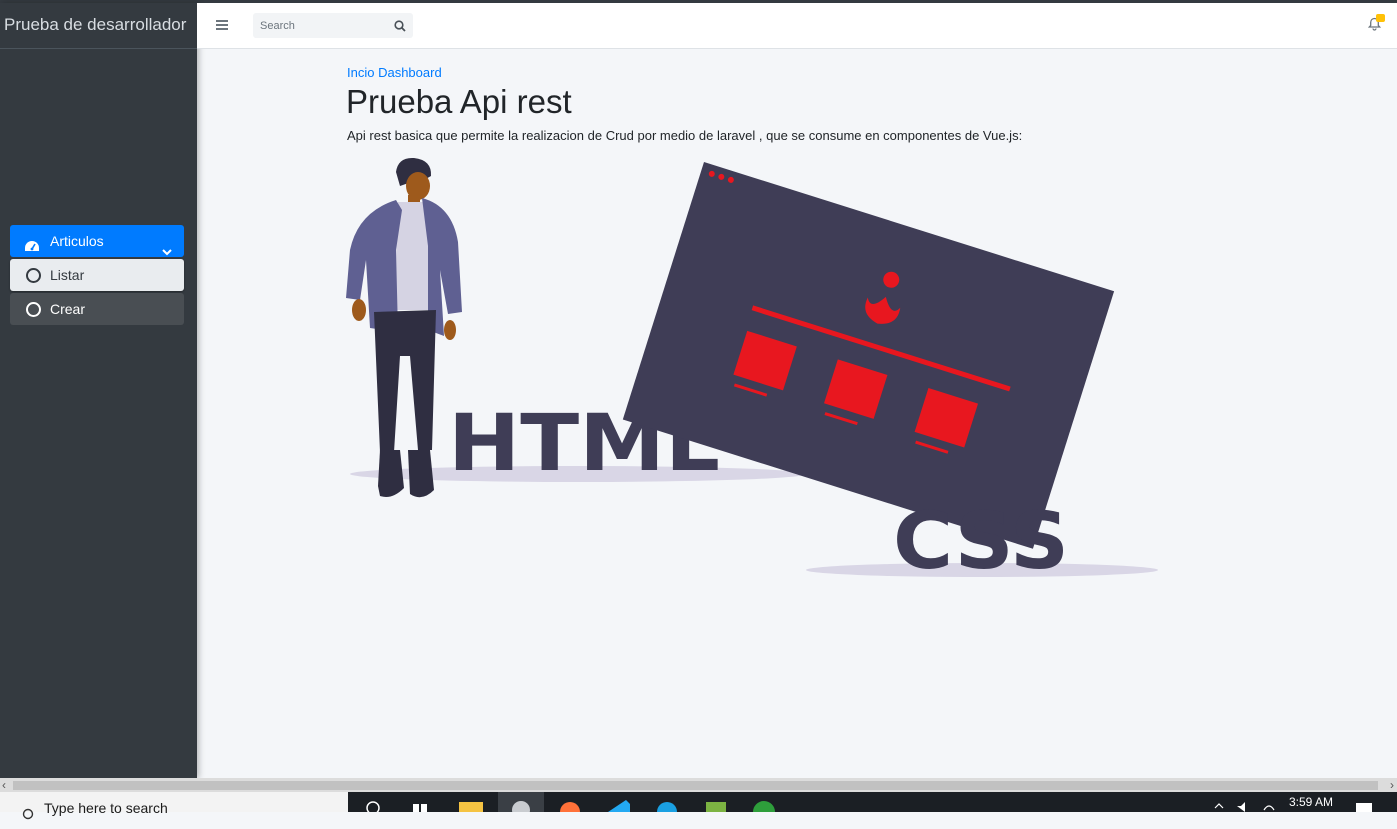 This screenshot has width=1397, height=829. I want to click on scrollbar-thumb, so click(695, 785).